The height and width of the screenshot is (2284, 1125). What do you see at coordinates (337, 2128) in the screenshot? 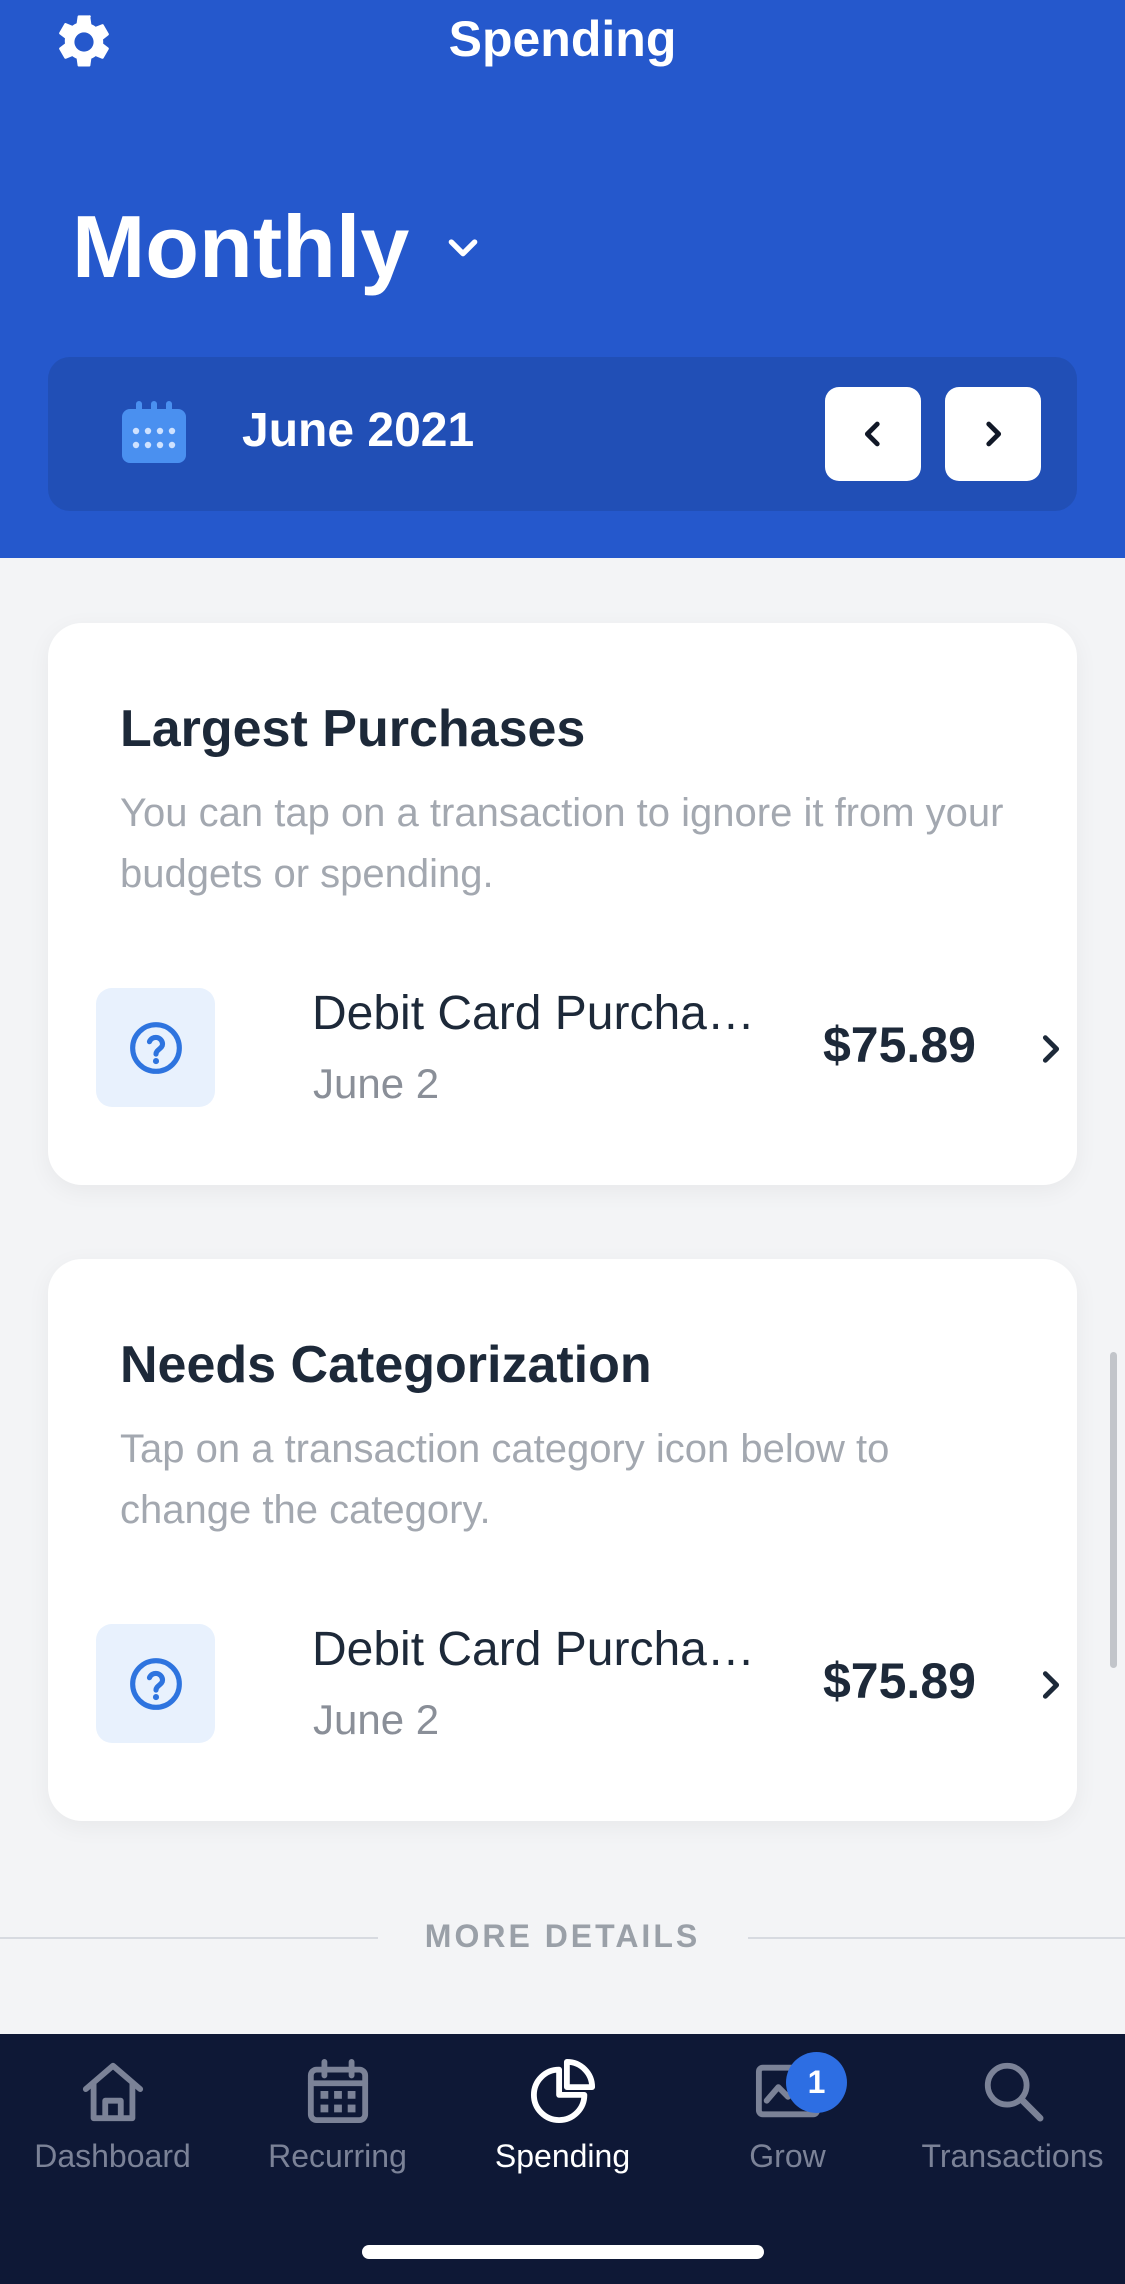
I see `tab-recurring: Recurring` at bounding box center [337, 2128].